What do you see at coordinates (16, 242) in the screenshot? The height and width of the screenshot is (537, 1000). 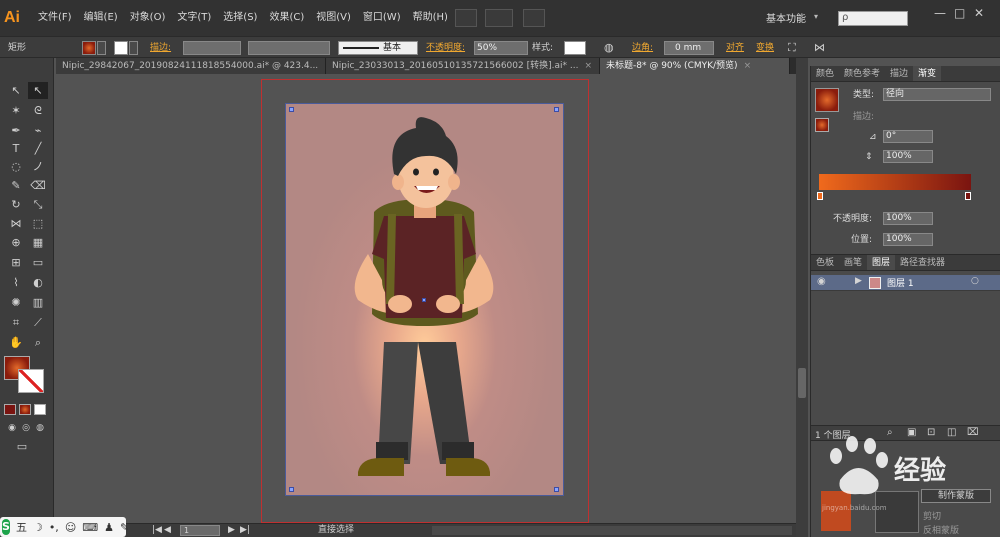 I see `shape-builder-icon: ⊕` at bounding box center [16, 242].